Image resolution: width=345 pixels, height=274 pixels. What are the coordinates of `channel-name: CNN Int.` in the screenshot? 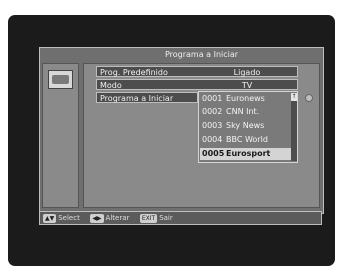 It's located at (243, 111).